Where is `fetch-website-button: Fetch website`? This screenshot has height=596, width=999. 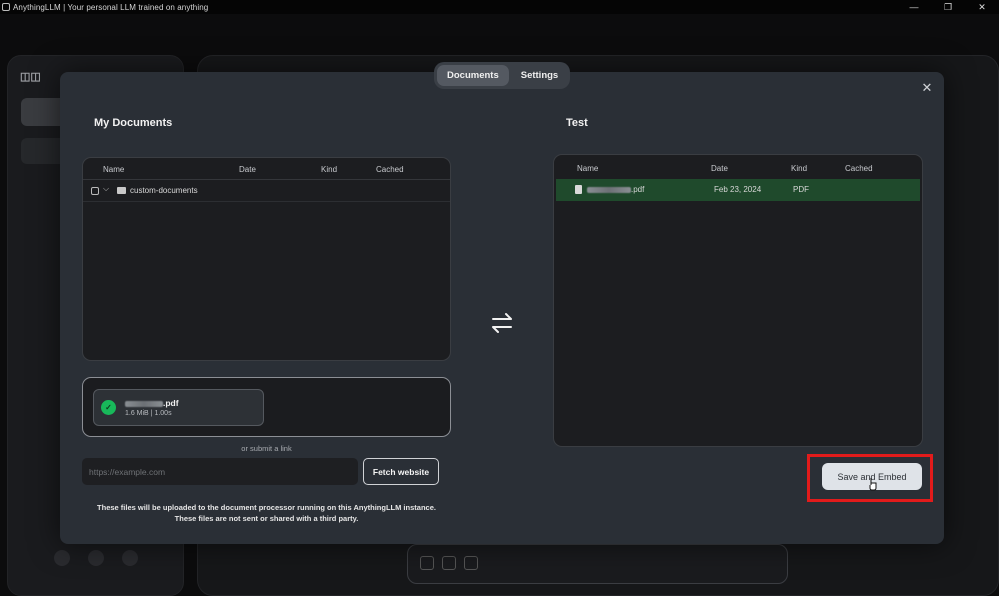 fetch-website-button: Fetch website is located at coordinates (401, 471).